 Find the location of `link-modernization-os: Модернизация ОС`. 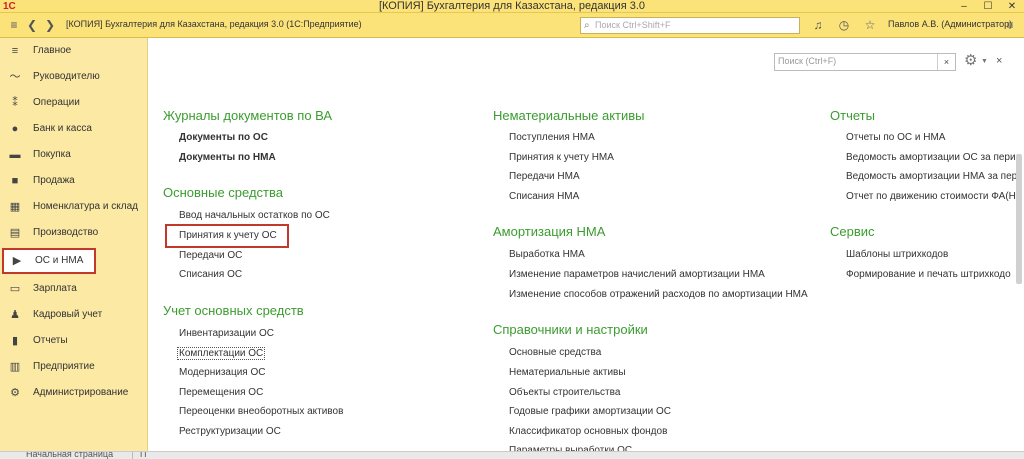

link-modernization-os: Модернизация ОС is located at coordinates (222, 372).